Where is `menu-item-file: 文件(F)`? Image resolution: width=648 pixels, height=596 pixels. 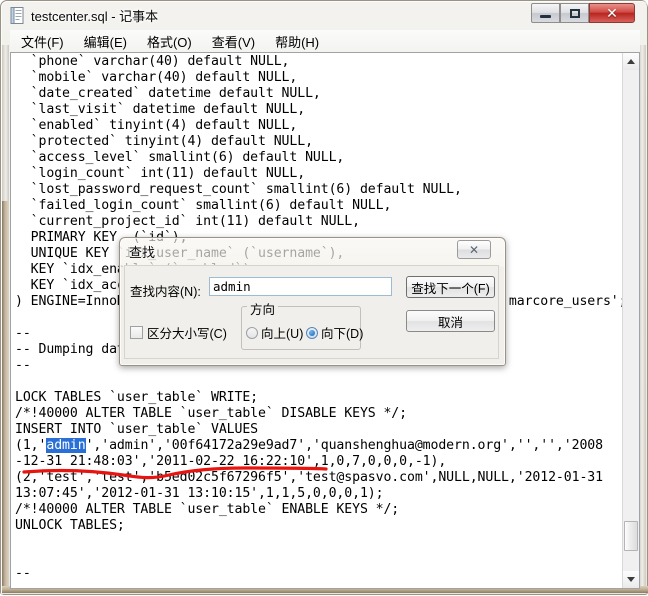 menu-item-file: 文件(F) is located at coordinates (42, 41).